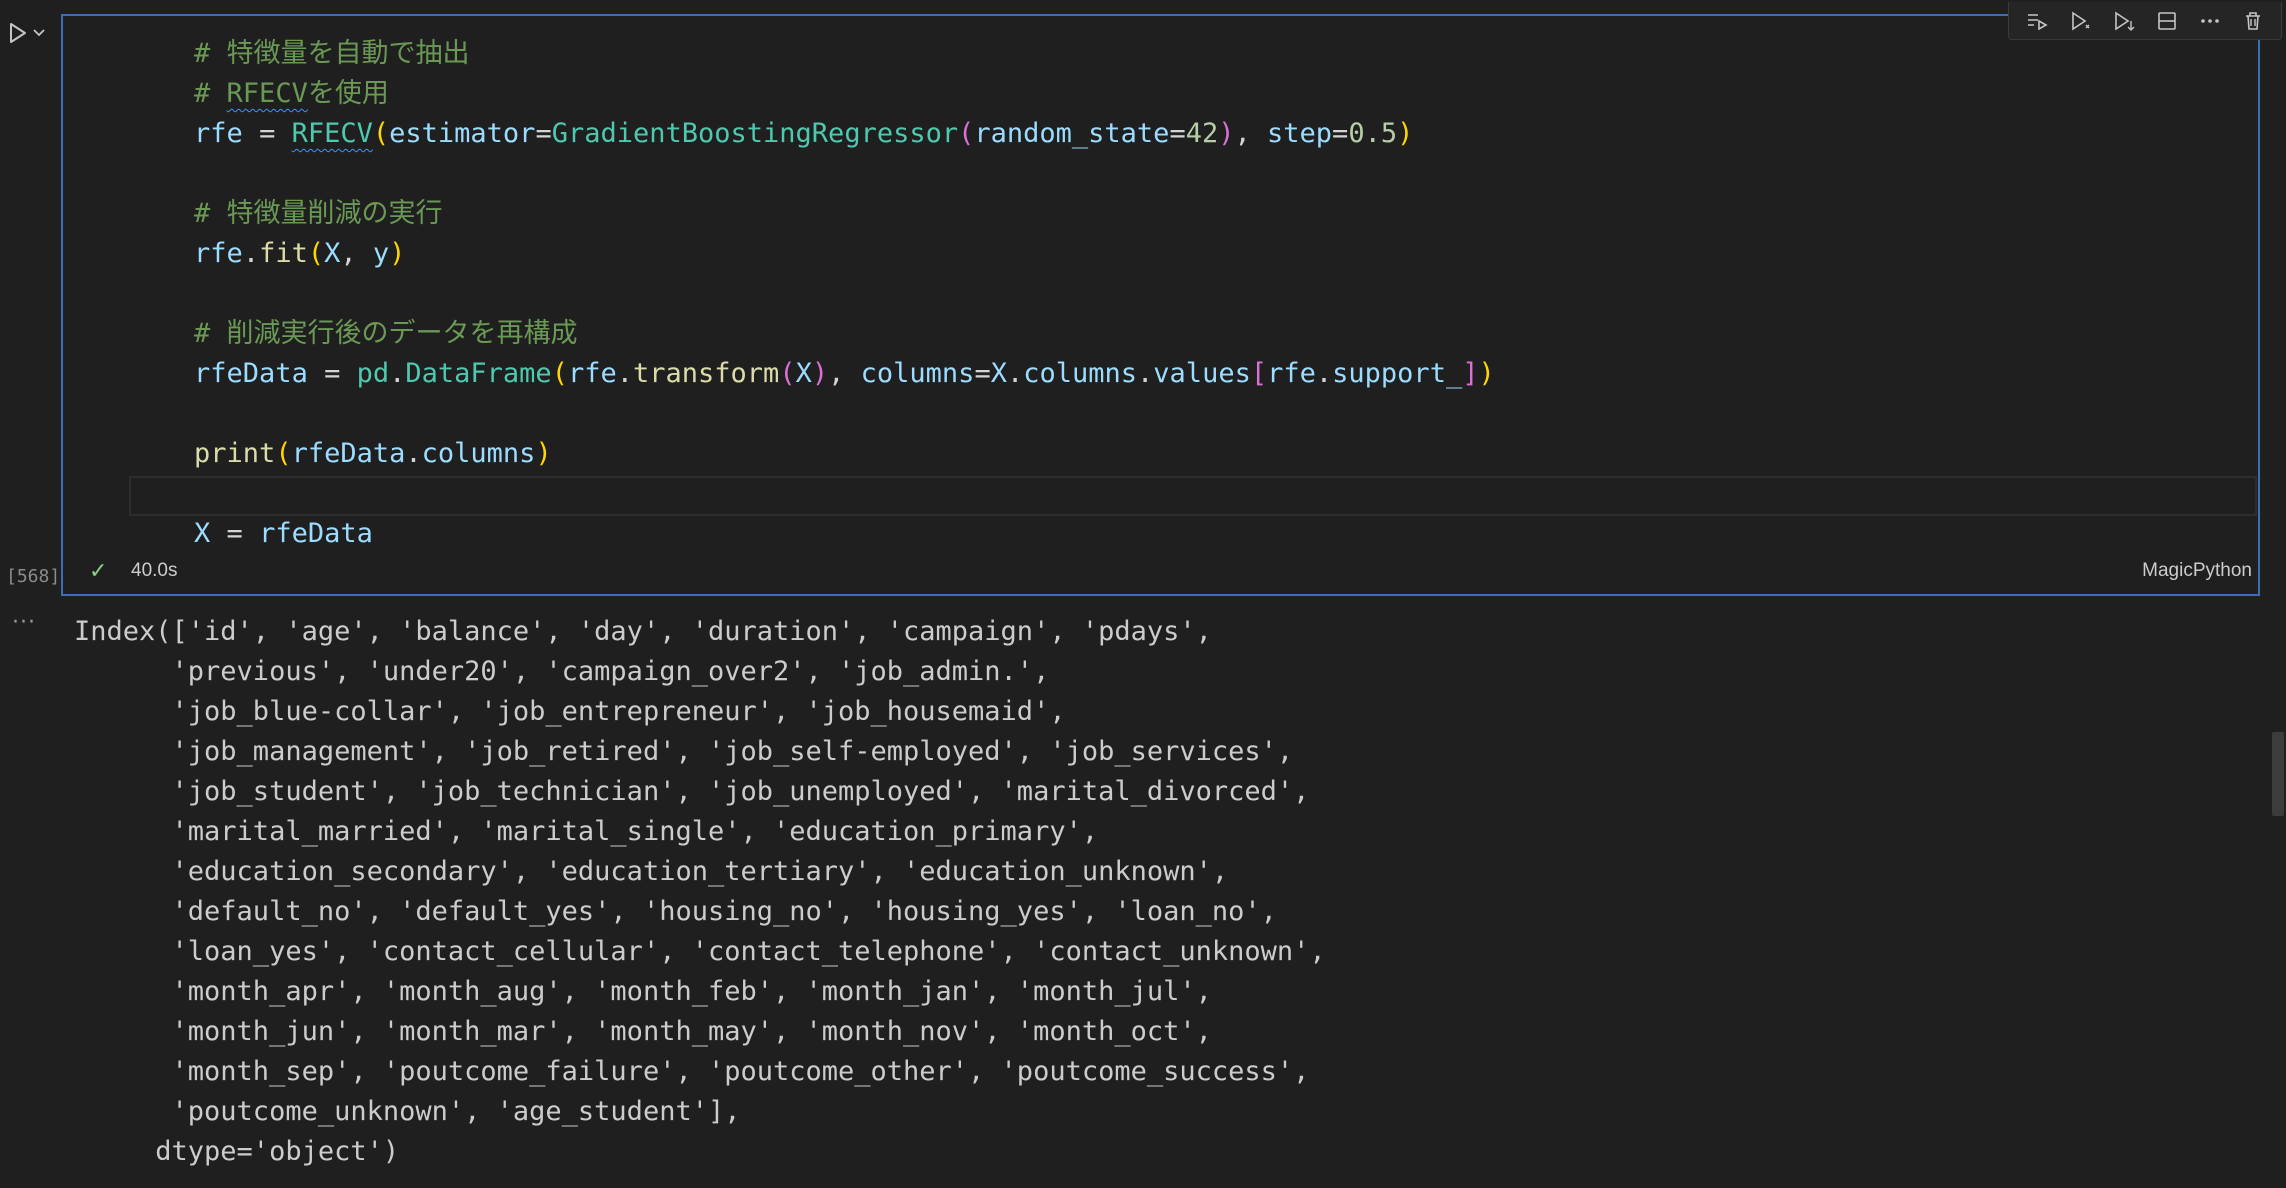 The width and height of the screenshot is (2286, 1188). Describe the element at coordinates (706, 373) in the screenshot. I see `code-token: transform` at that location.